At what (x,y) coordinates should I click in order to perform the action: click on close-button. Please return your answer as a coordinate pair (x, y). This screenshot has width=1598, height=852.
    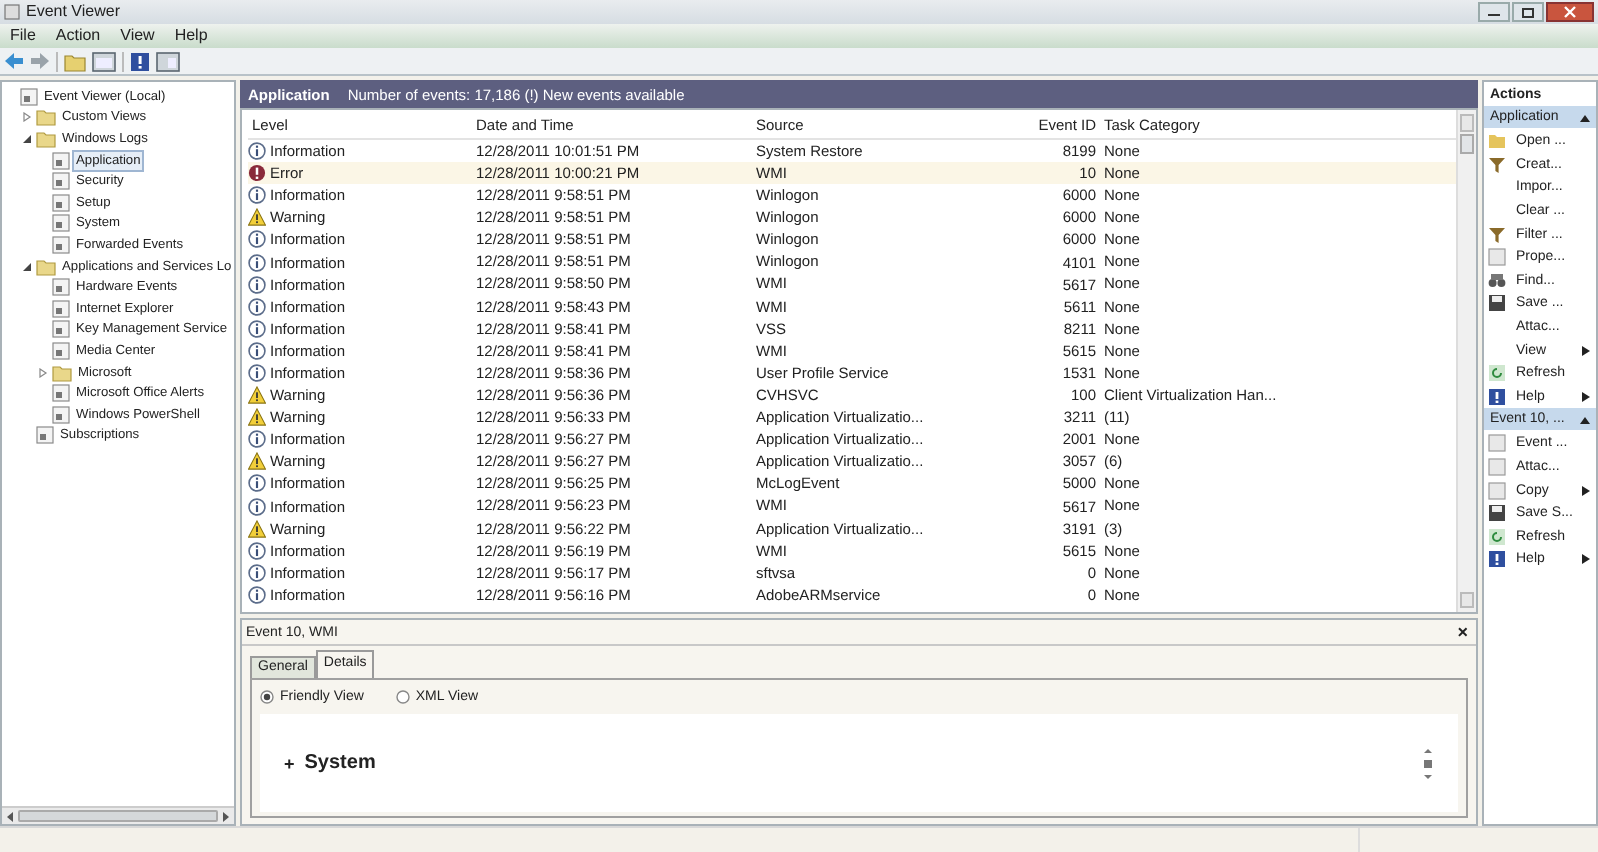
    Looking at the image, I should click on (1570, 12).